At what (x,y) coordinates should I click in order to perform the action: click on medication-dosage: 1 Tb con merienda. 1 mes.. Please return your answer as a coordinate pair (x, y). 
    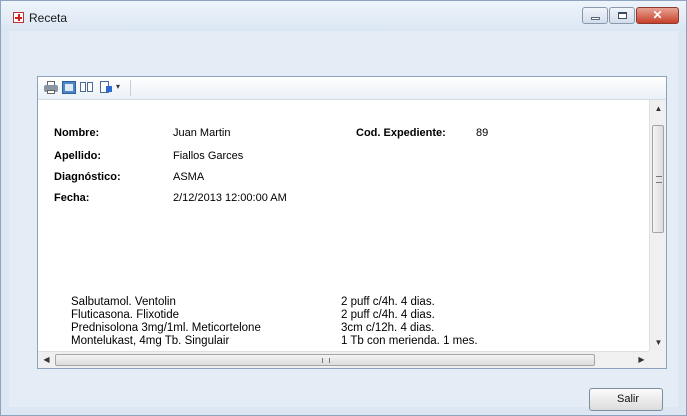
    Looking at the image, I should click on (409, 341).